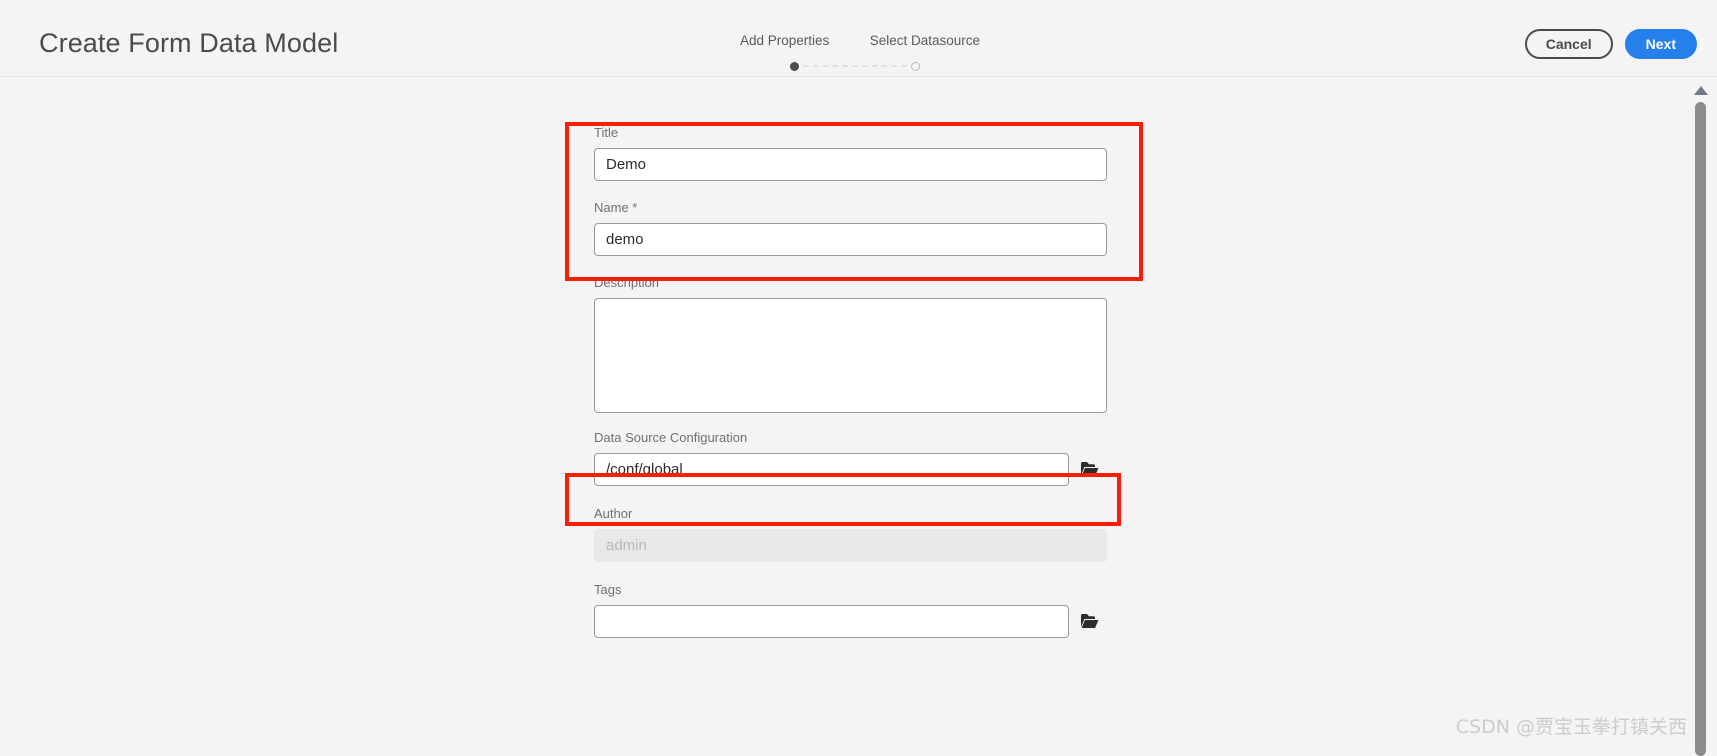  What do you see at coordinates (860, 42) in the screenshot?
I see `step-labels: Add Properties Select Datasource` at bounding box center [860, 42].